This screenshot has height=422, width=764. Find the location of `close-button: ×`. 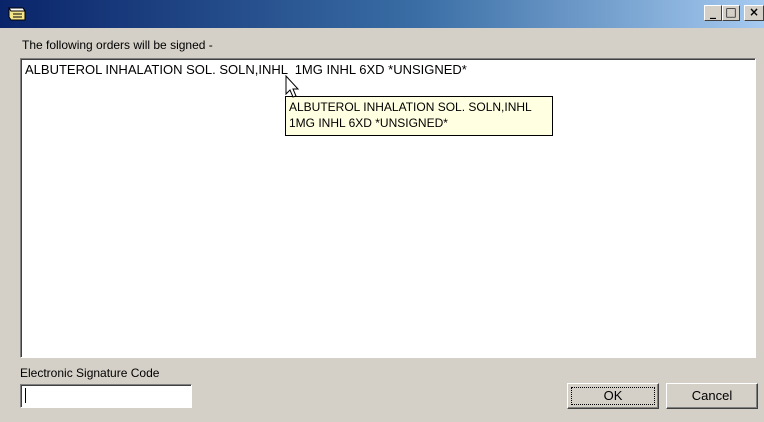

close-button: × is located at coordinates (754, 13).